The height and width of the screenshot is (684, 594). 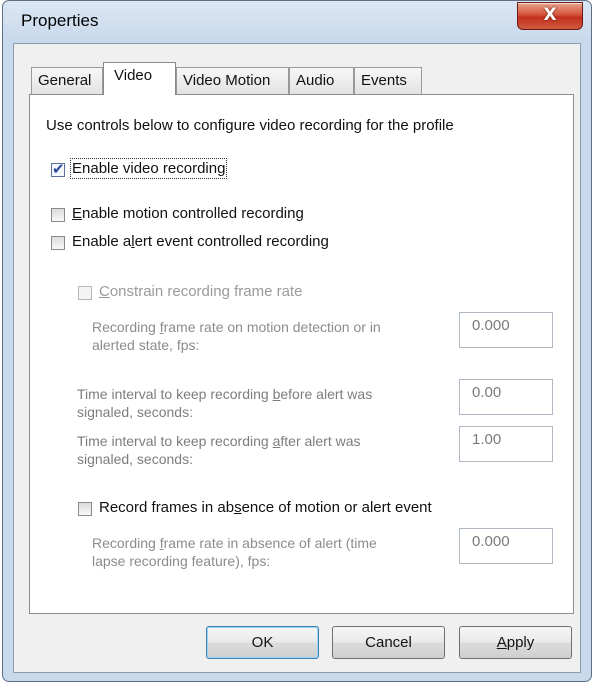 I want to click on apply-label-text: pply, so click(x=520, y=642).